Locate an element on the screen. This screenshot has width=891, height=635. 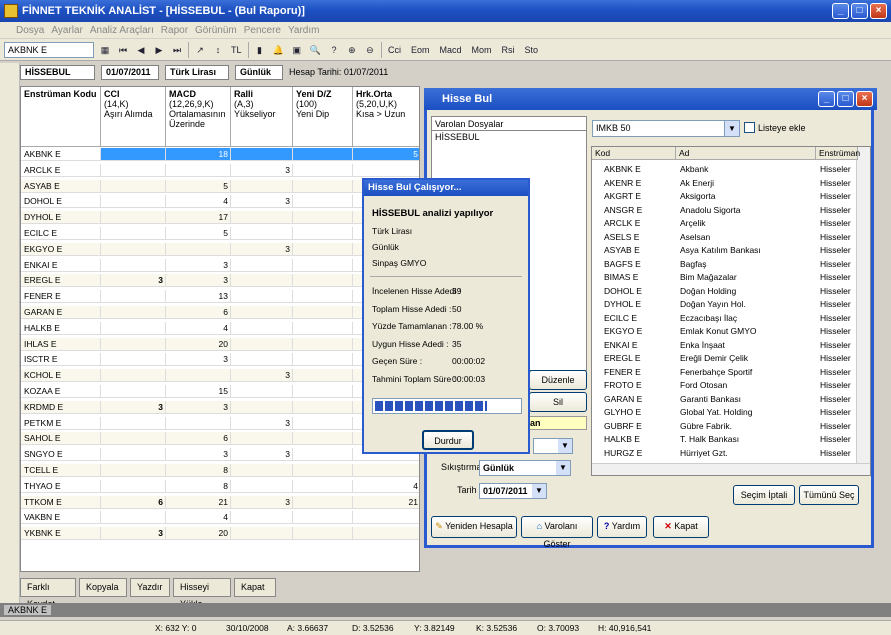
bottom-button: Yazdır is located at coordinates (150, 587).